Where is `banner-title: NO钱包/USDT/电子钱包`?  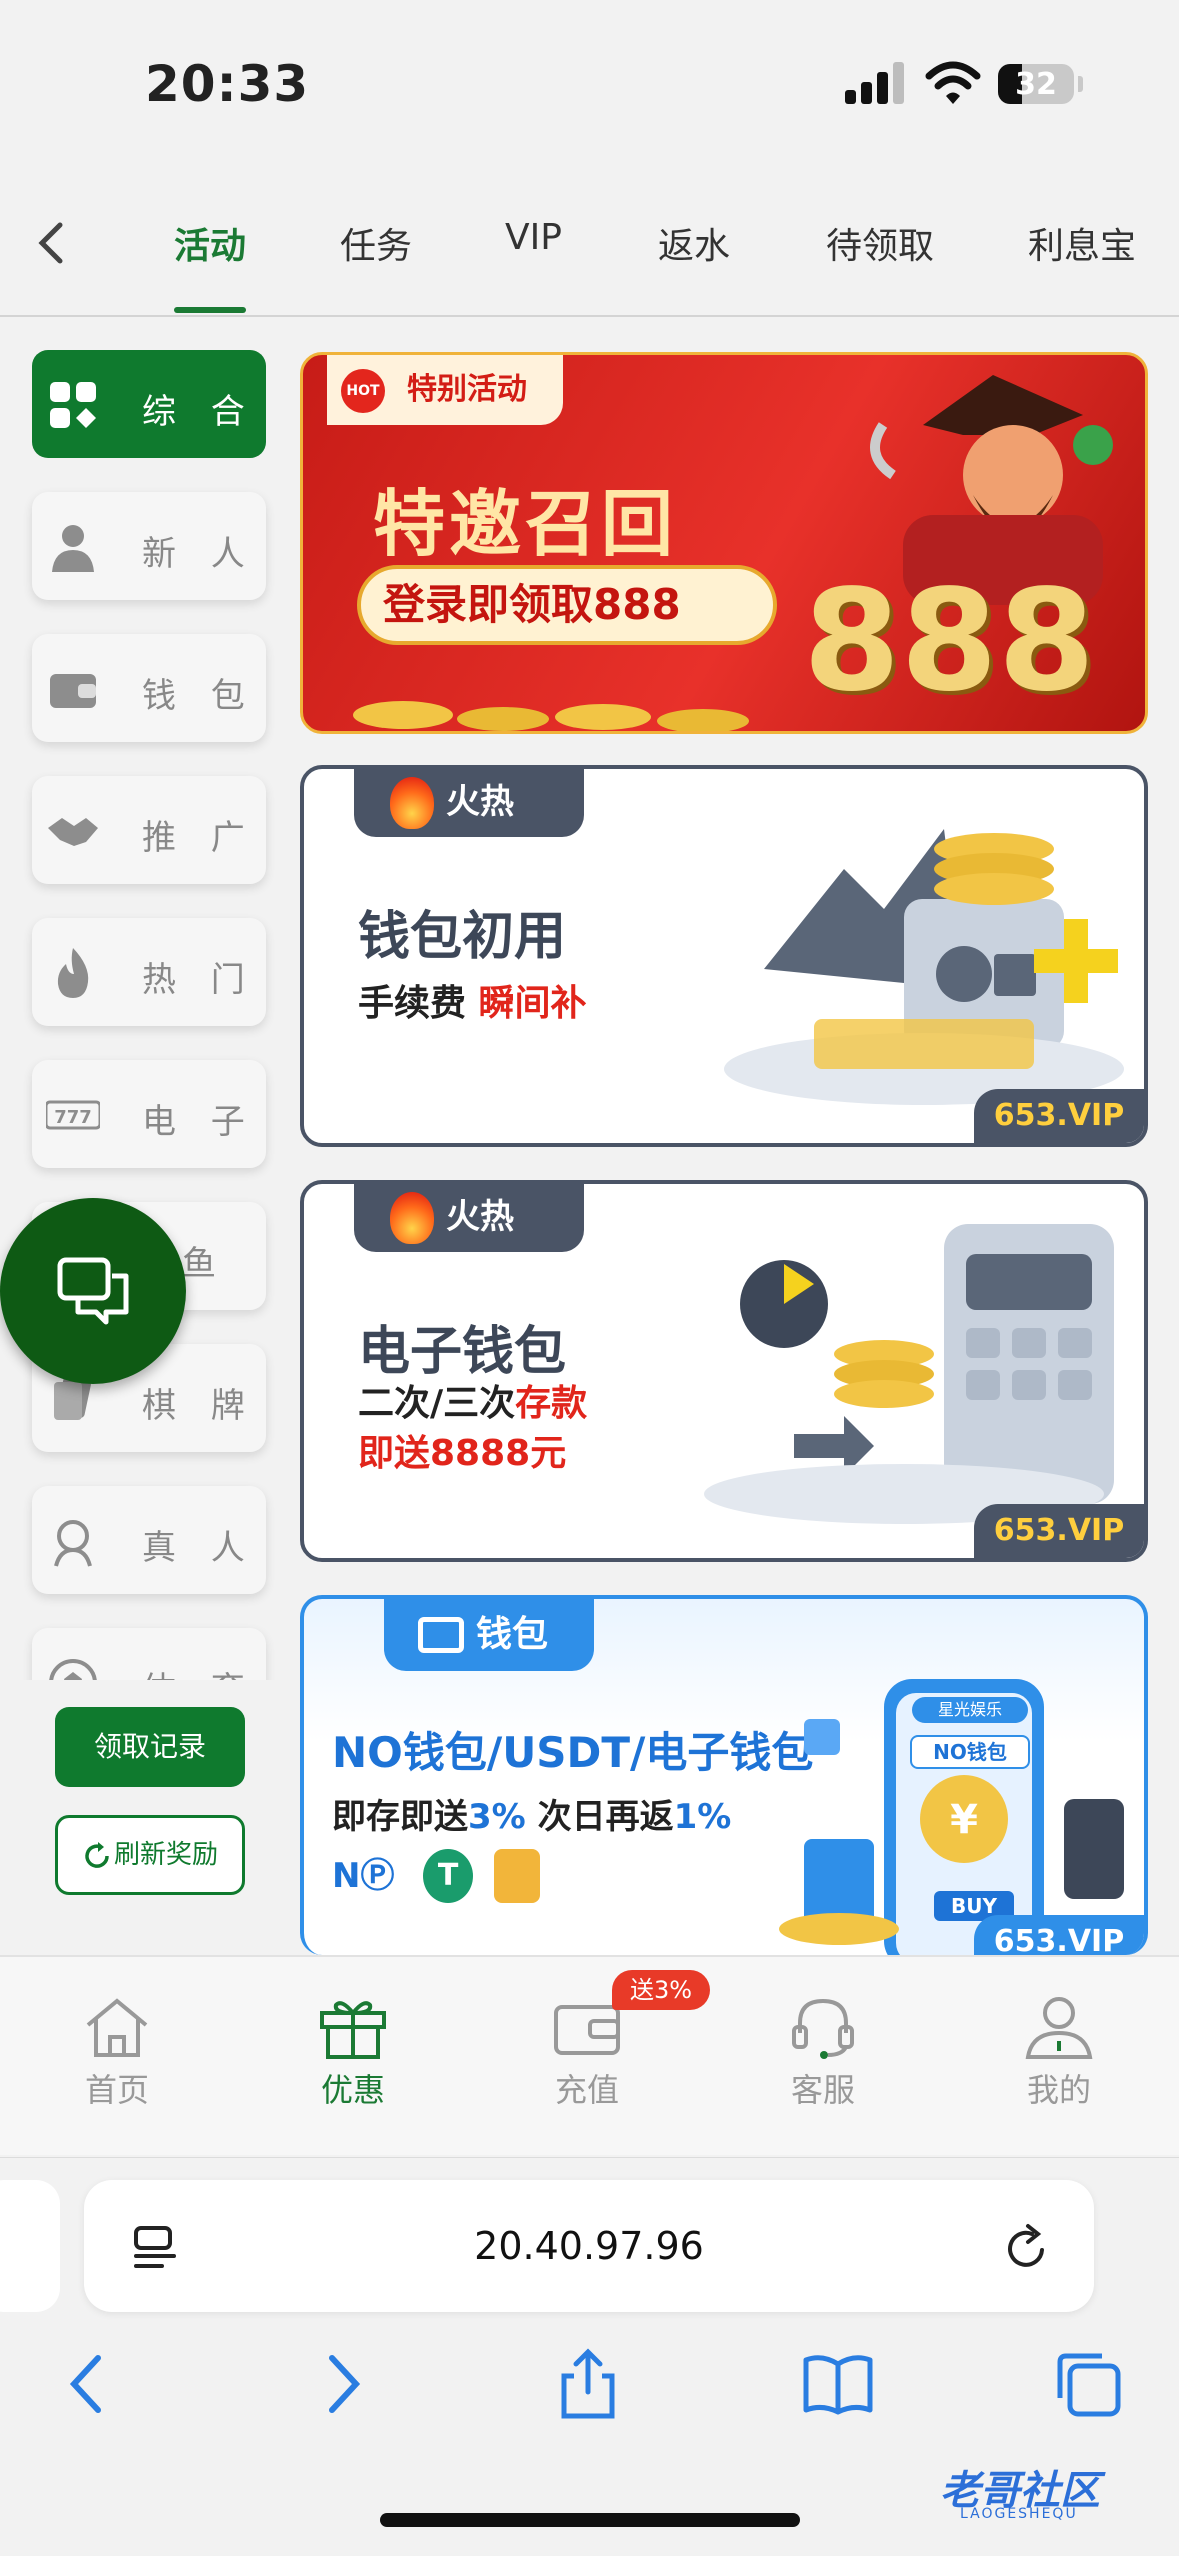 banner-title: NO钱包/USDT/电子钱包 is located at coordinates (573, 1752).